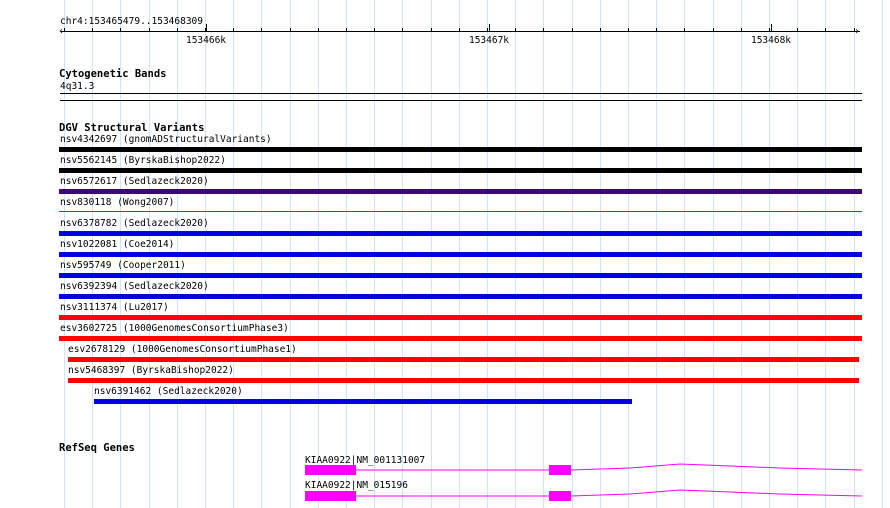 The height and width of the screenshot is (508, 890). What do you see at coordinates (882, 254) in the screenshot?
I see `grid-line` at bounding box center [882, 254].